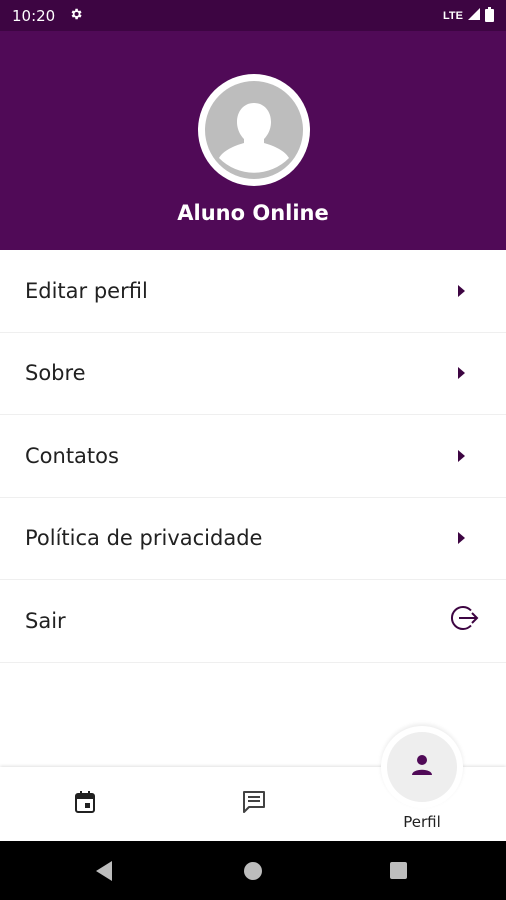 The image size is (506, 900). What do you see at coordinates (45, 620) in the screenshot?
I see `menu-item-label: Sair` at bounding box center [45, 620].